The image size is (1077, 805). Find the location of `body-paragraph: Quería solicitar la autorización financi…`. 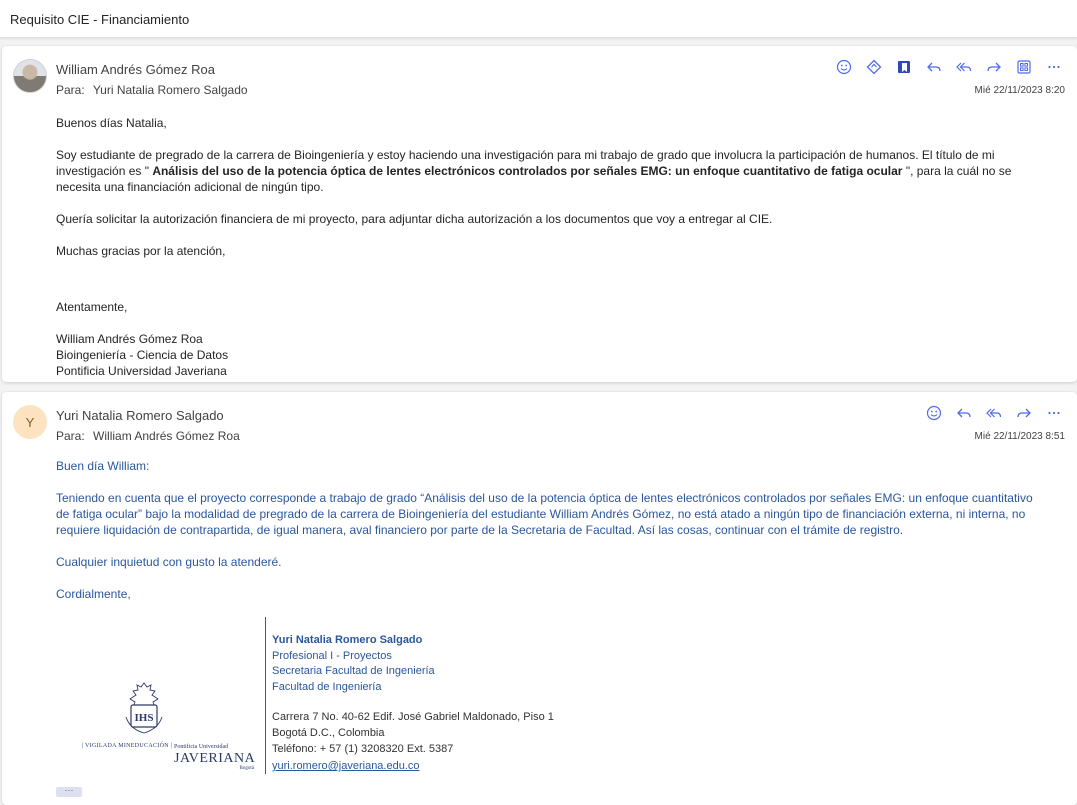

body-paragraph: Quería solicitar la autorización financi… is located at coordinates (414, 219).